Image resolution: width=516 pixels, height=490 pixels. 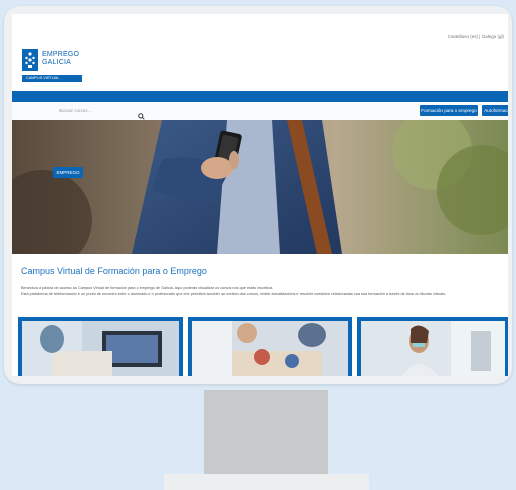 I want to click on search-row: Formación para o emprego Autoformación, so click(x=260, y=111).